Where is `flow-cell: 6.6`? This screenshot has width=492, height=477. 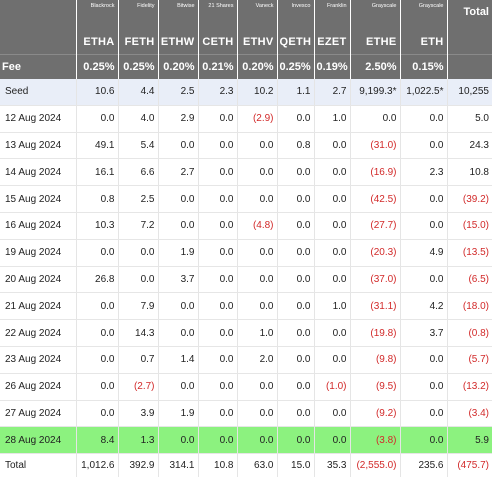 flow-cell: 6.6 is located at coordinates (138, 172).